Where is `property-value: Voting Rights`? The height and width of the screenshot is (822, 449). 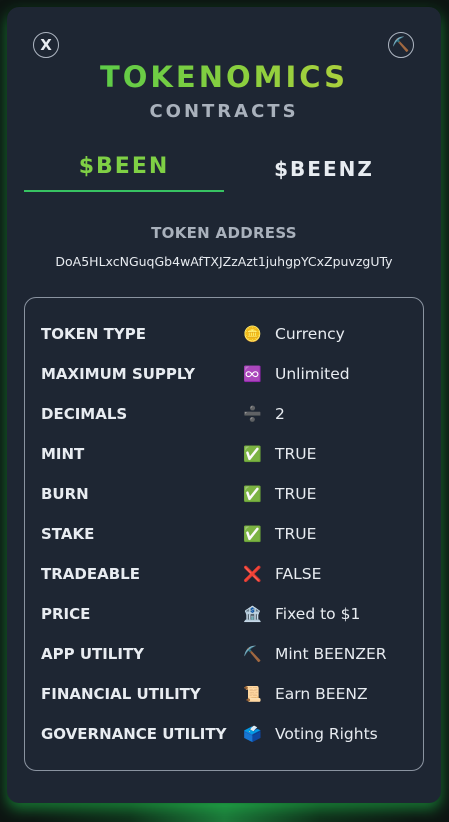
property-value: Voting Rights is located at coordinates (326, 734).